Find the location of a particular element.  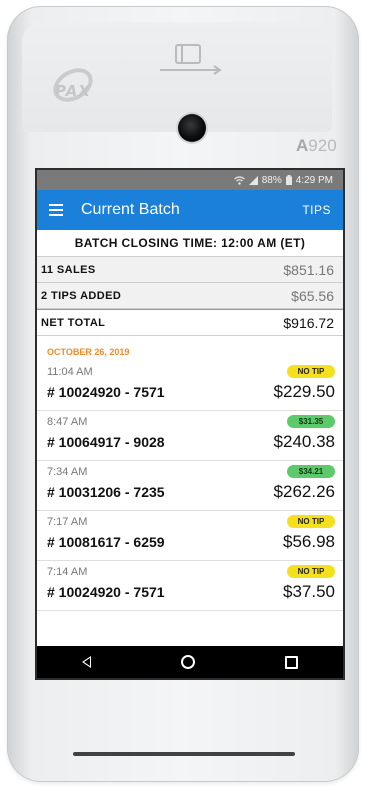

batch-closing-time: BATCH CLOSING TIME: 12:00 AM (ET) is located at coordinates (190, 243).